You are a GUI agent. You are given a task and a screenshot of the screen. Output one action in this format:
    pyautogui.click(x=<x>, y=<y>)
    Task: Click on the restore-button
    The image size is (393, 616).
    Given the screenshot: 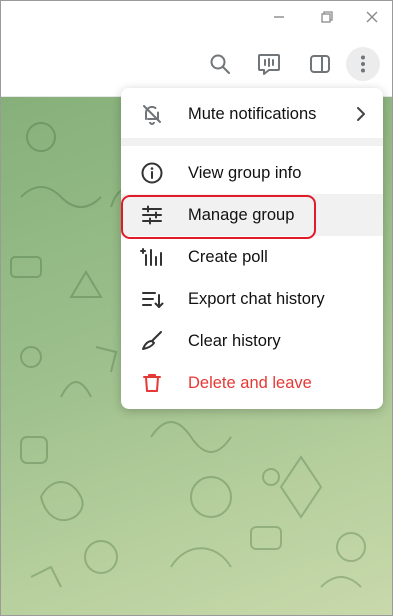 What is the action you would take?
    pyautogui.click(x=327, y=17)
    